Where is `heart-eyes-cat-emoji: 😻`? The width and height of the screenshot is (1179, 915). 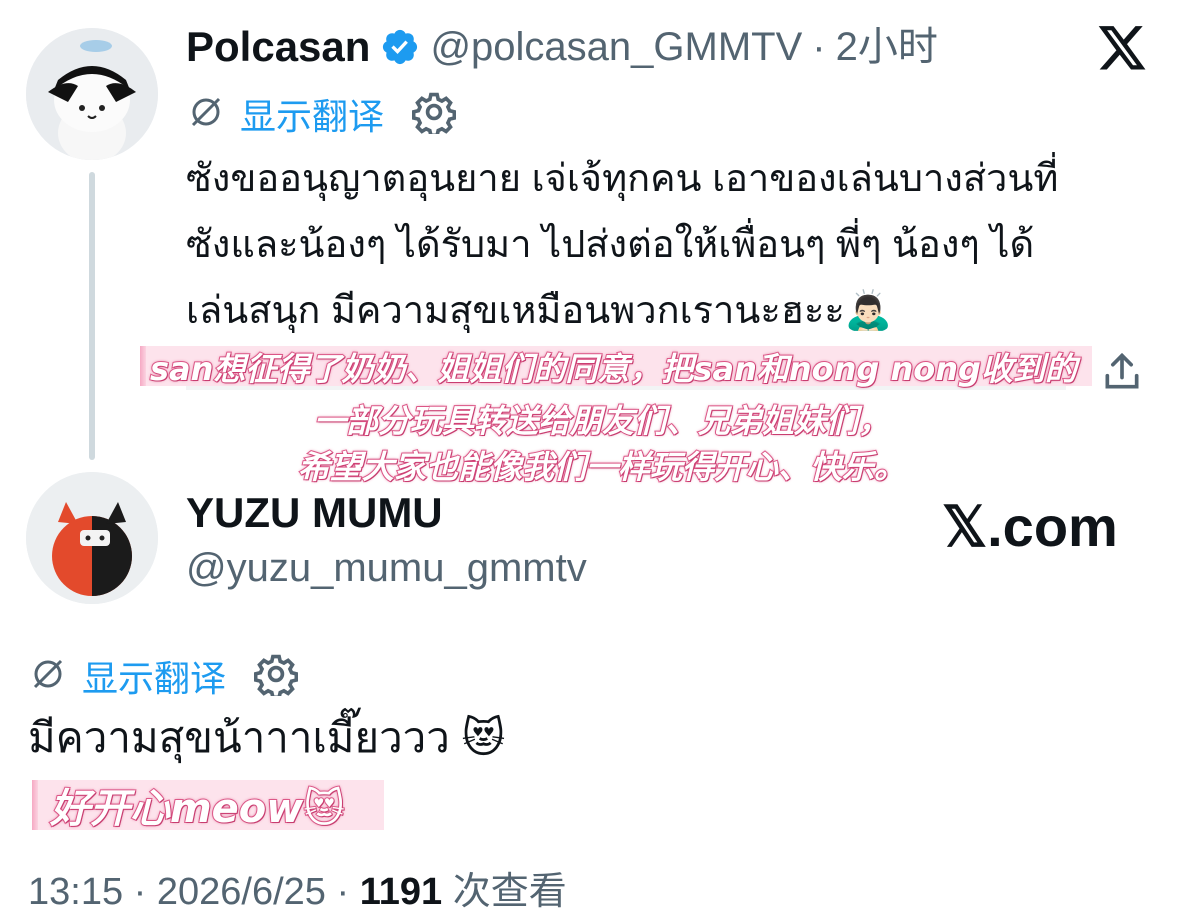
heart-eyes-cat-emoji: 😻 is located at coordinates (483, 737).